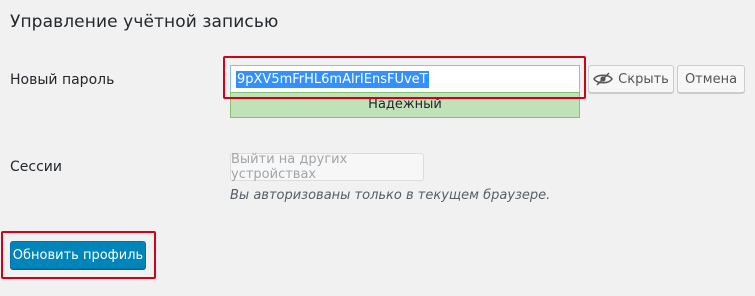 This screenshot has height=296, width=755. Describe the element at coordinates (404, 77) in the screenshot. I see `password-highlight-annotation` at that location.